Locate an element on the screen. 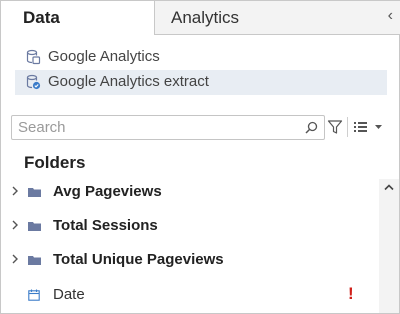 This screenshot has height=314, width=400. error-indicator: ! is located at coordinates (351, 294).